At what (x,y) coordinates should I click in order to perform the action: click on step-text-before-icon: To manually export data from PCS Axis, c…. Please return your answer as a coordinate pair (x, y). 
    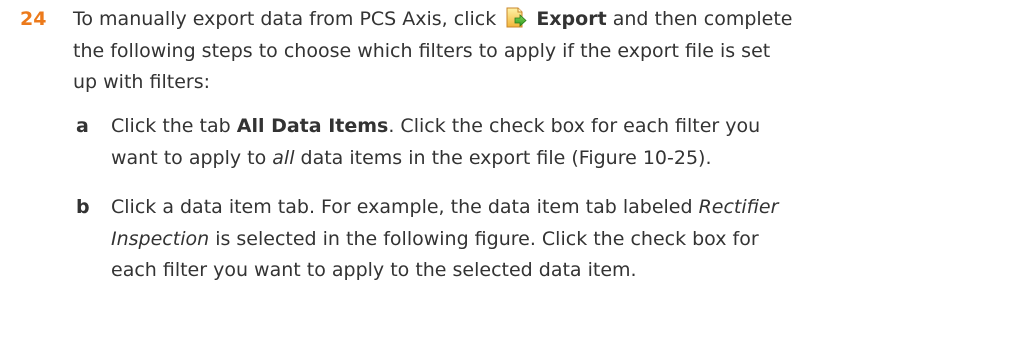
    Looking at the image, I should click on (285, 19).